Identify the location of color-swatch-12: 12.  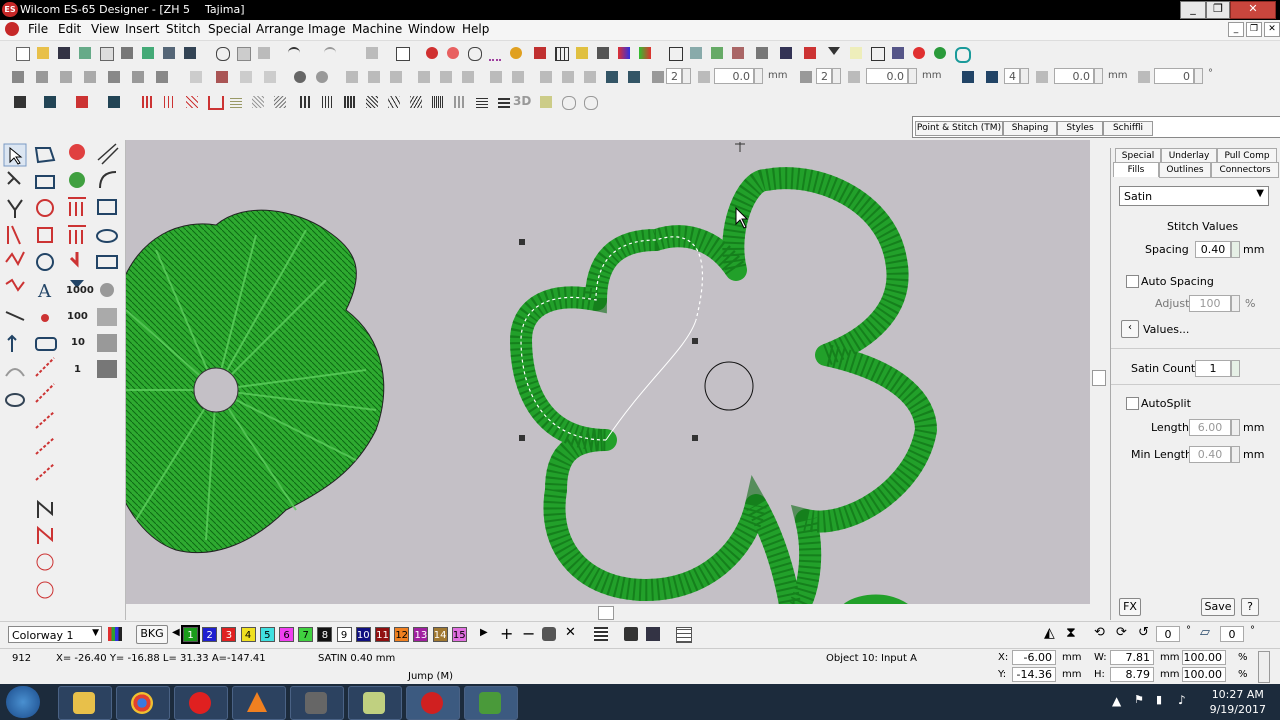
(402, 634).